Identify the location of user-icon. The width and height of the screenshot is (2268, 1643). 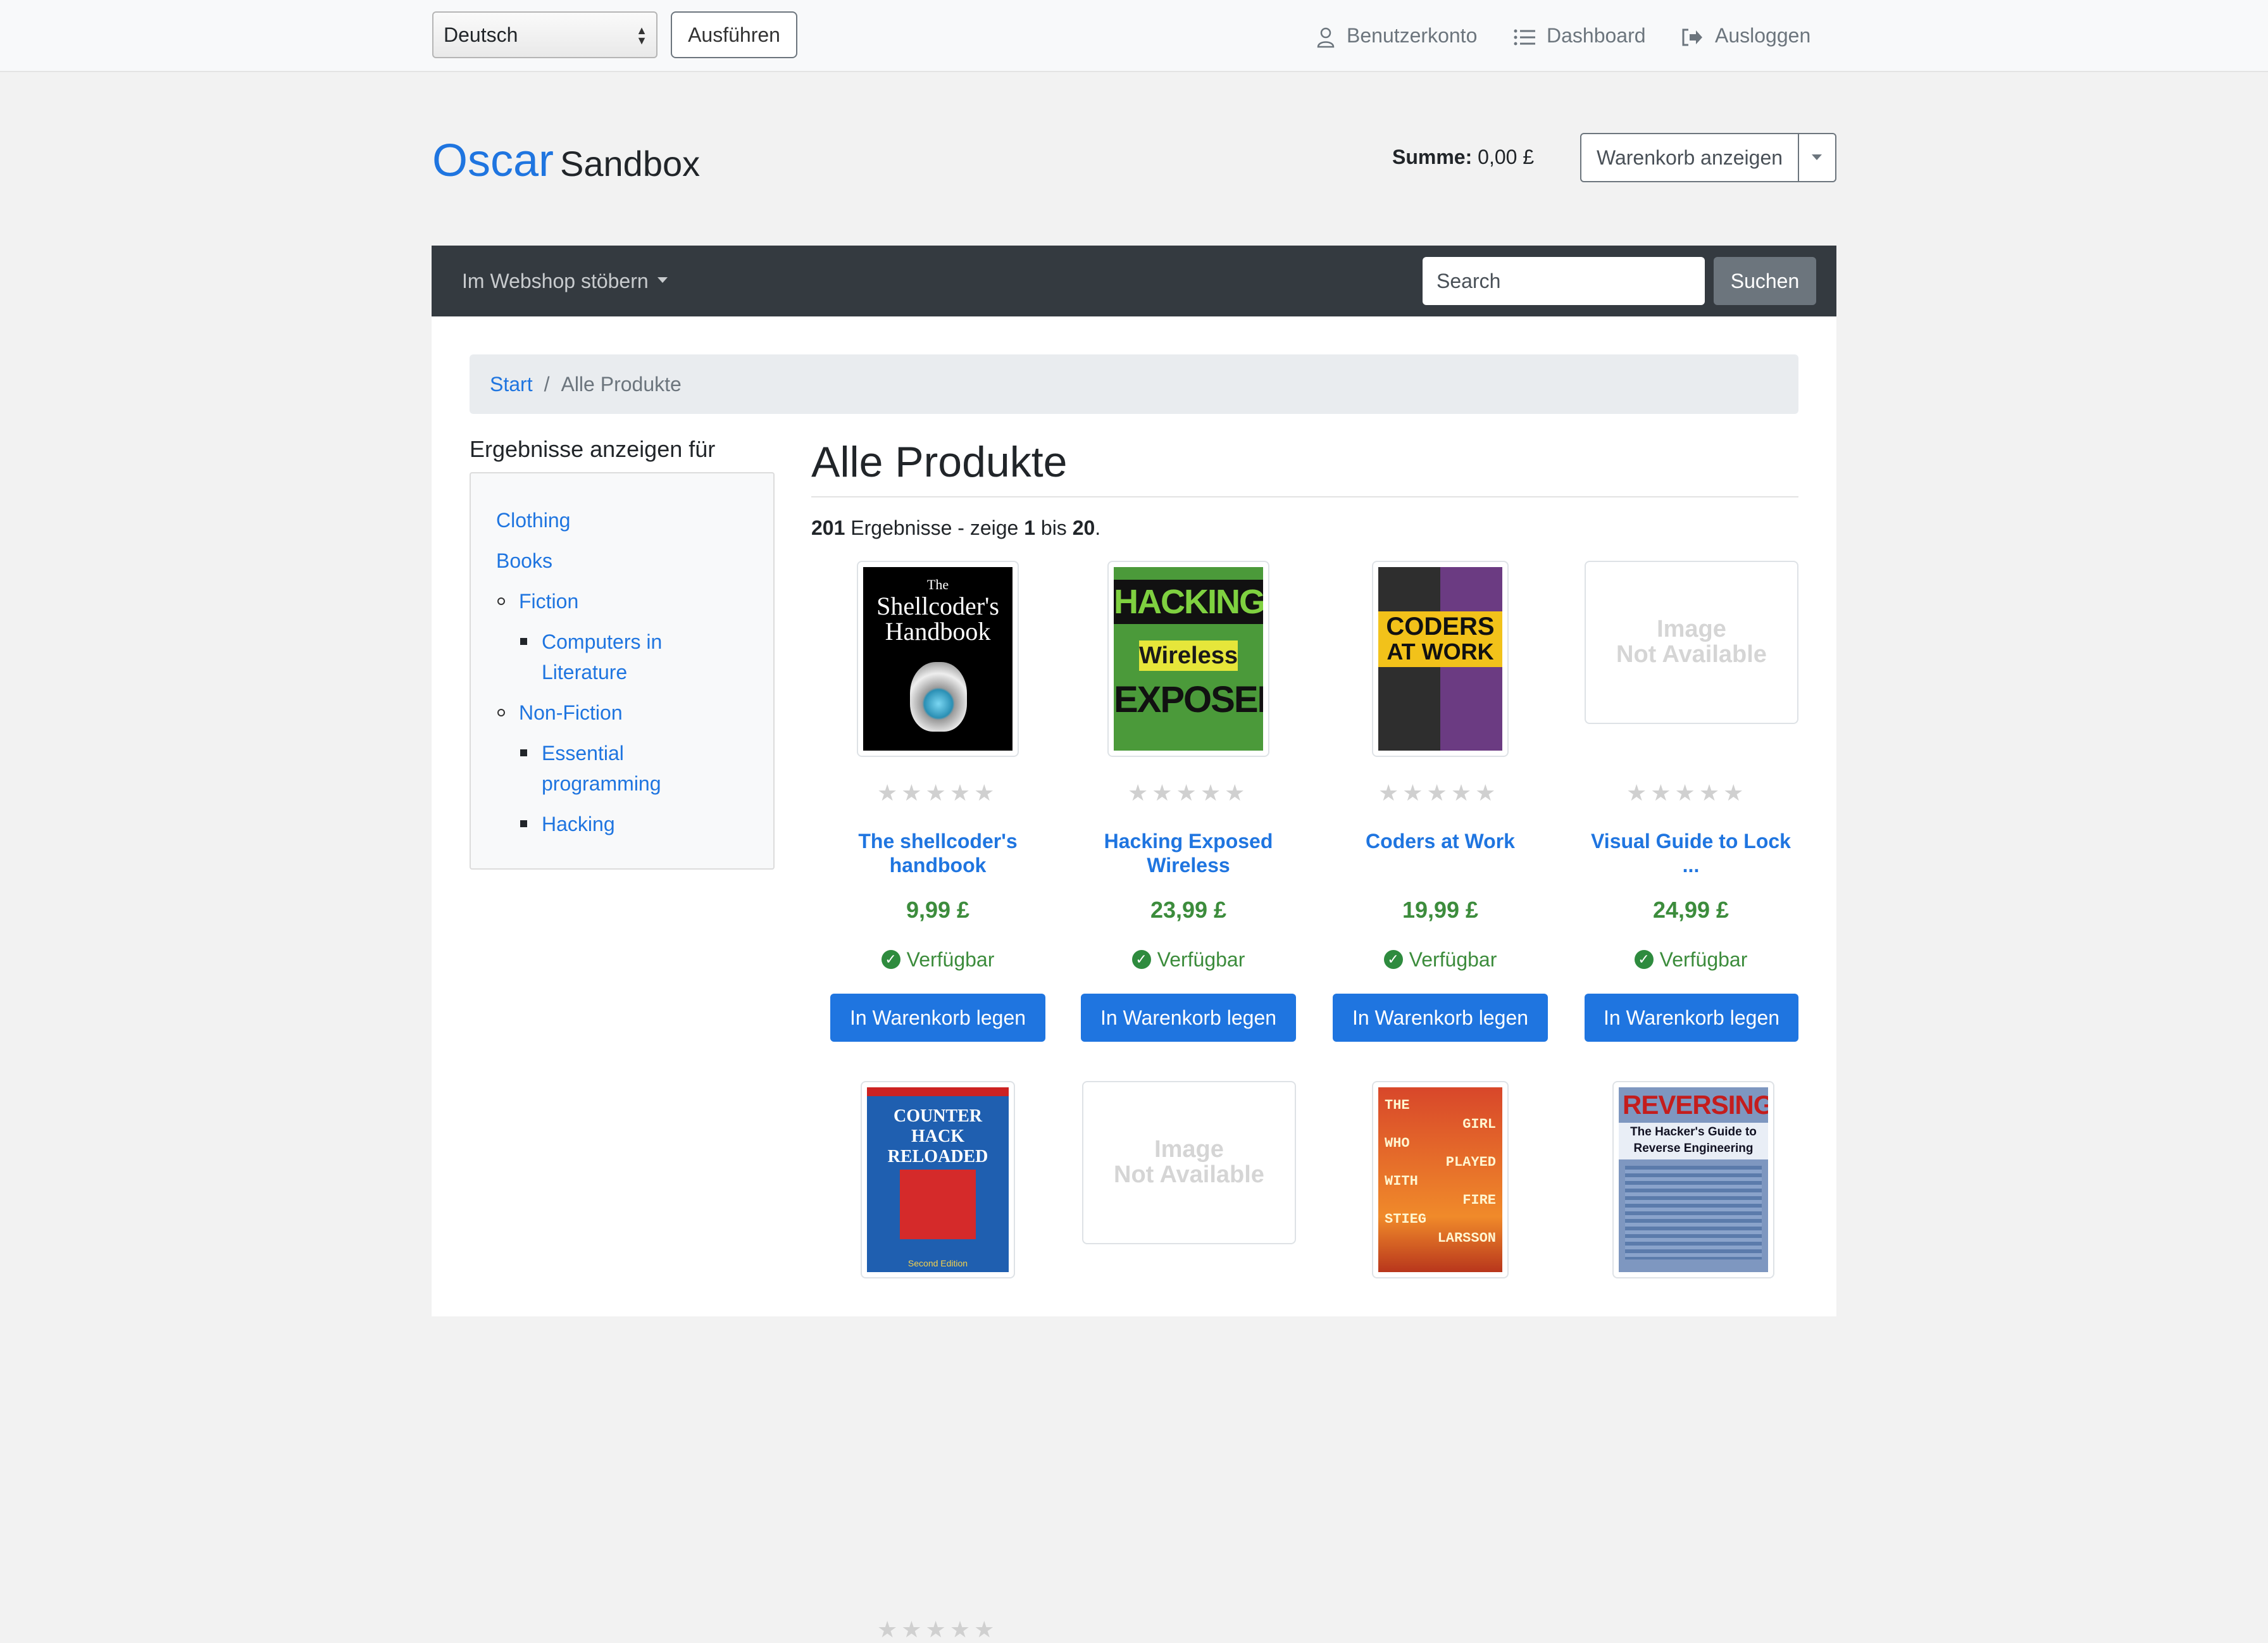
(1326, 37).